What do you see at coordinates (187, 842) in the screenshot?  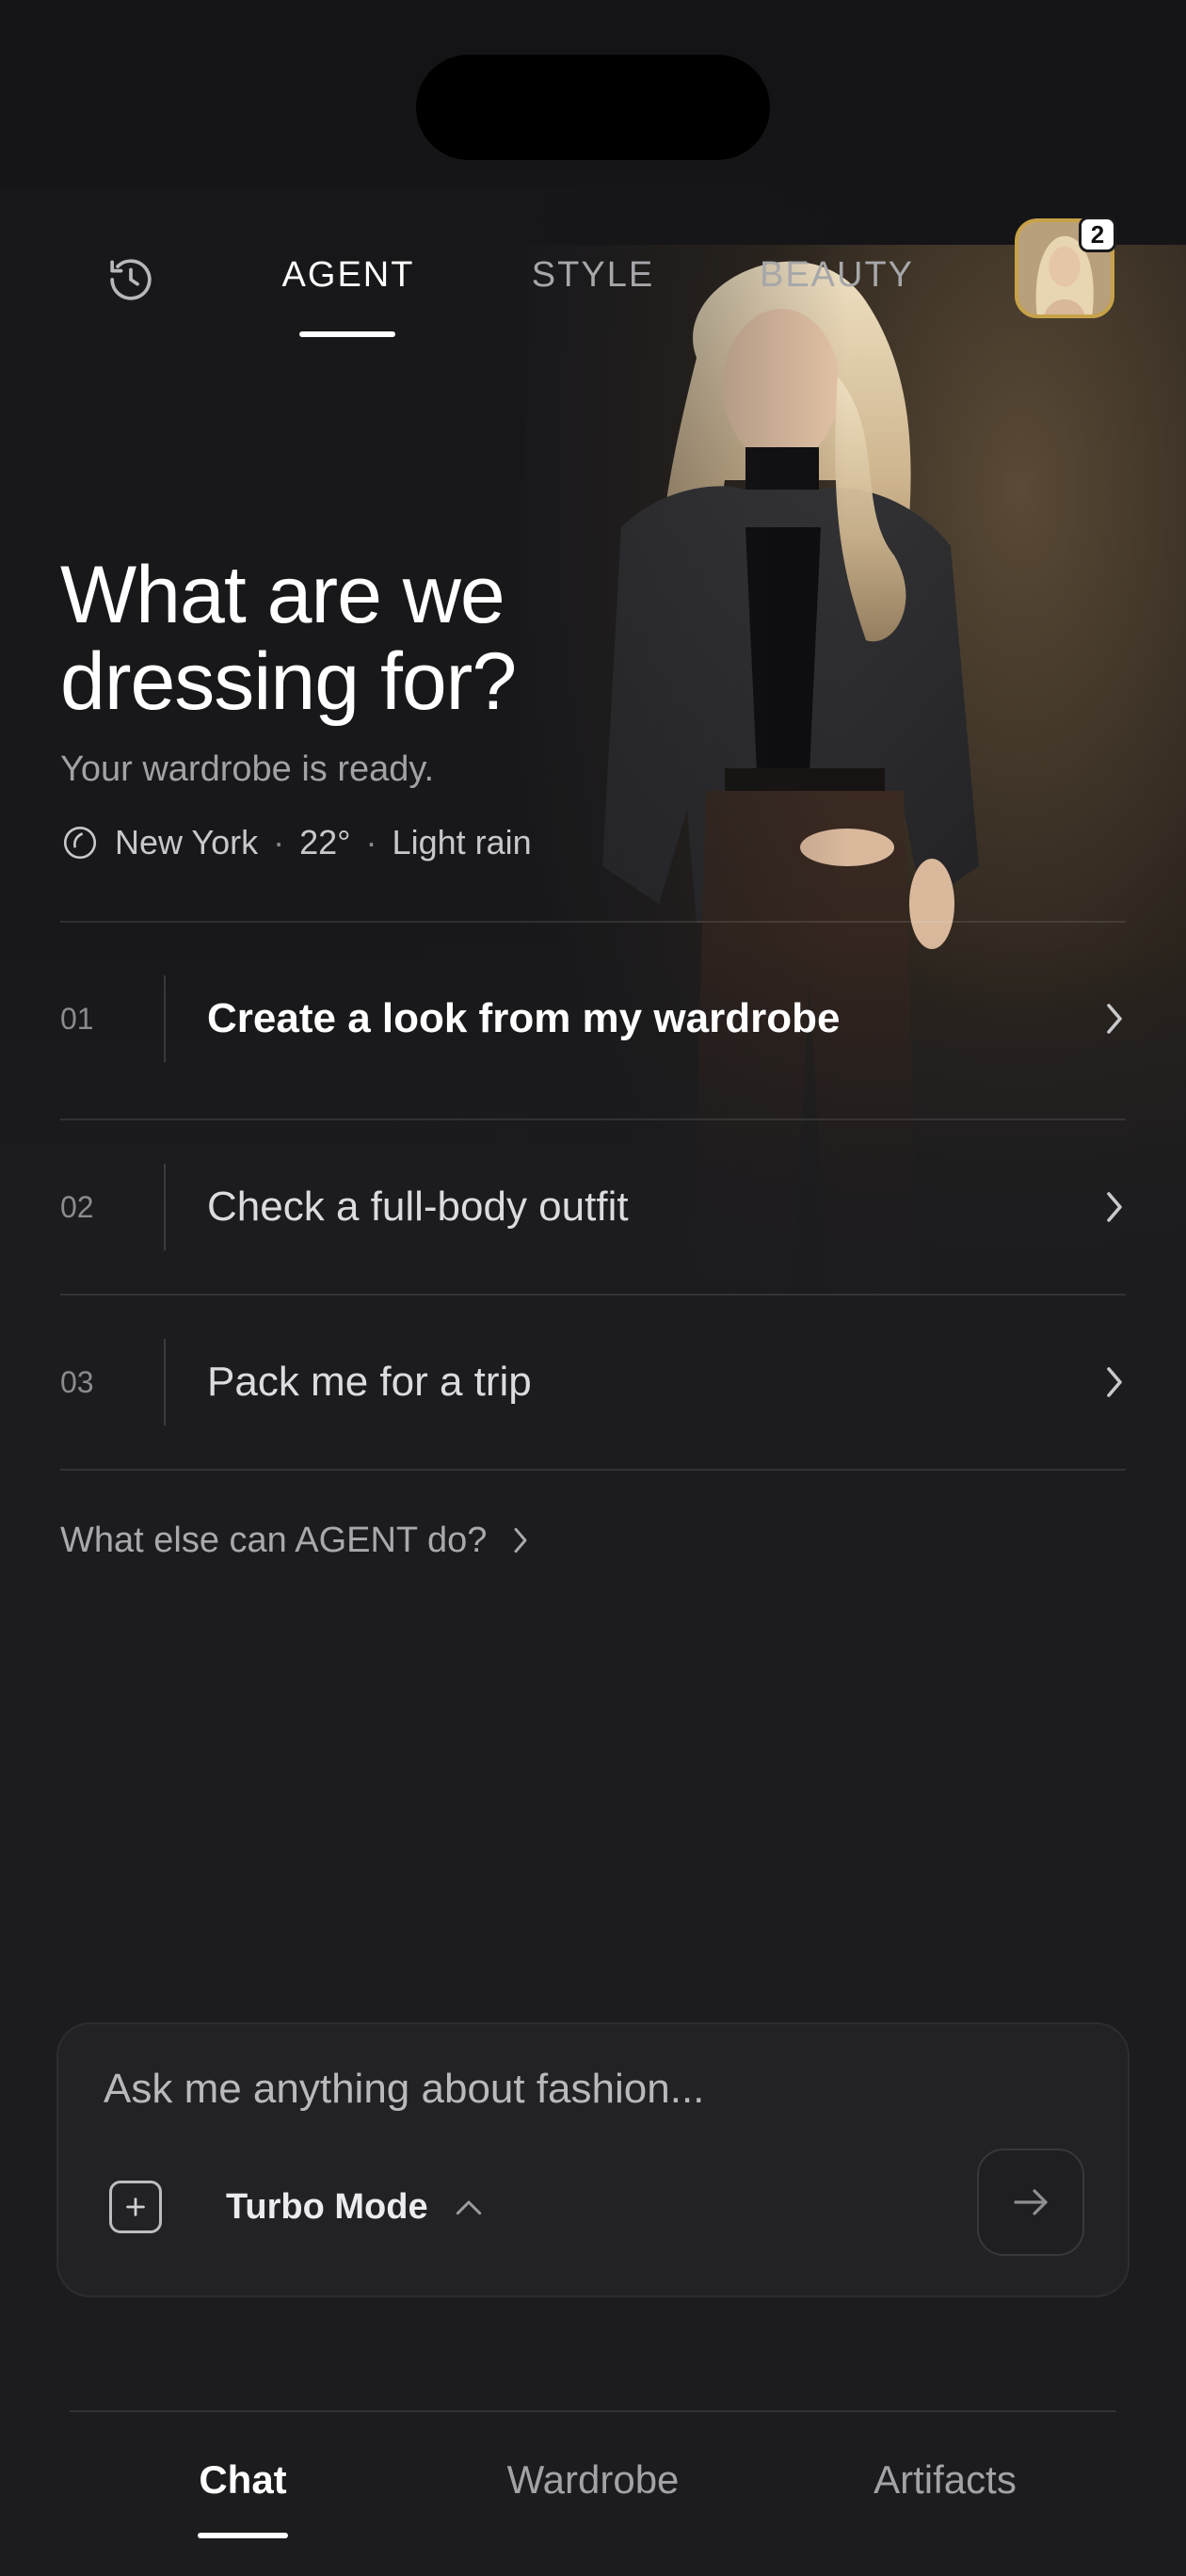 I see `weather-city: New York` at bounding box center [187, 842].